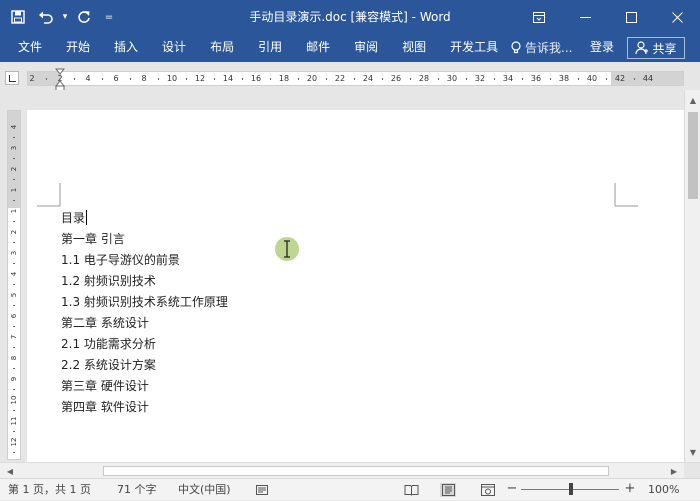 Image resolution: width=700 pixels, height=501 pixels. Describe the element at coordinates (474, 48) in the screenshot. I see `tab-9: 开发工具` at that location.